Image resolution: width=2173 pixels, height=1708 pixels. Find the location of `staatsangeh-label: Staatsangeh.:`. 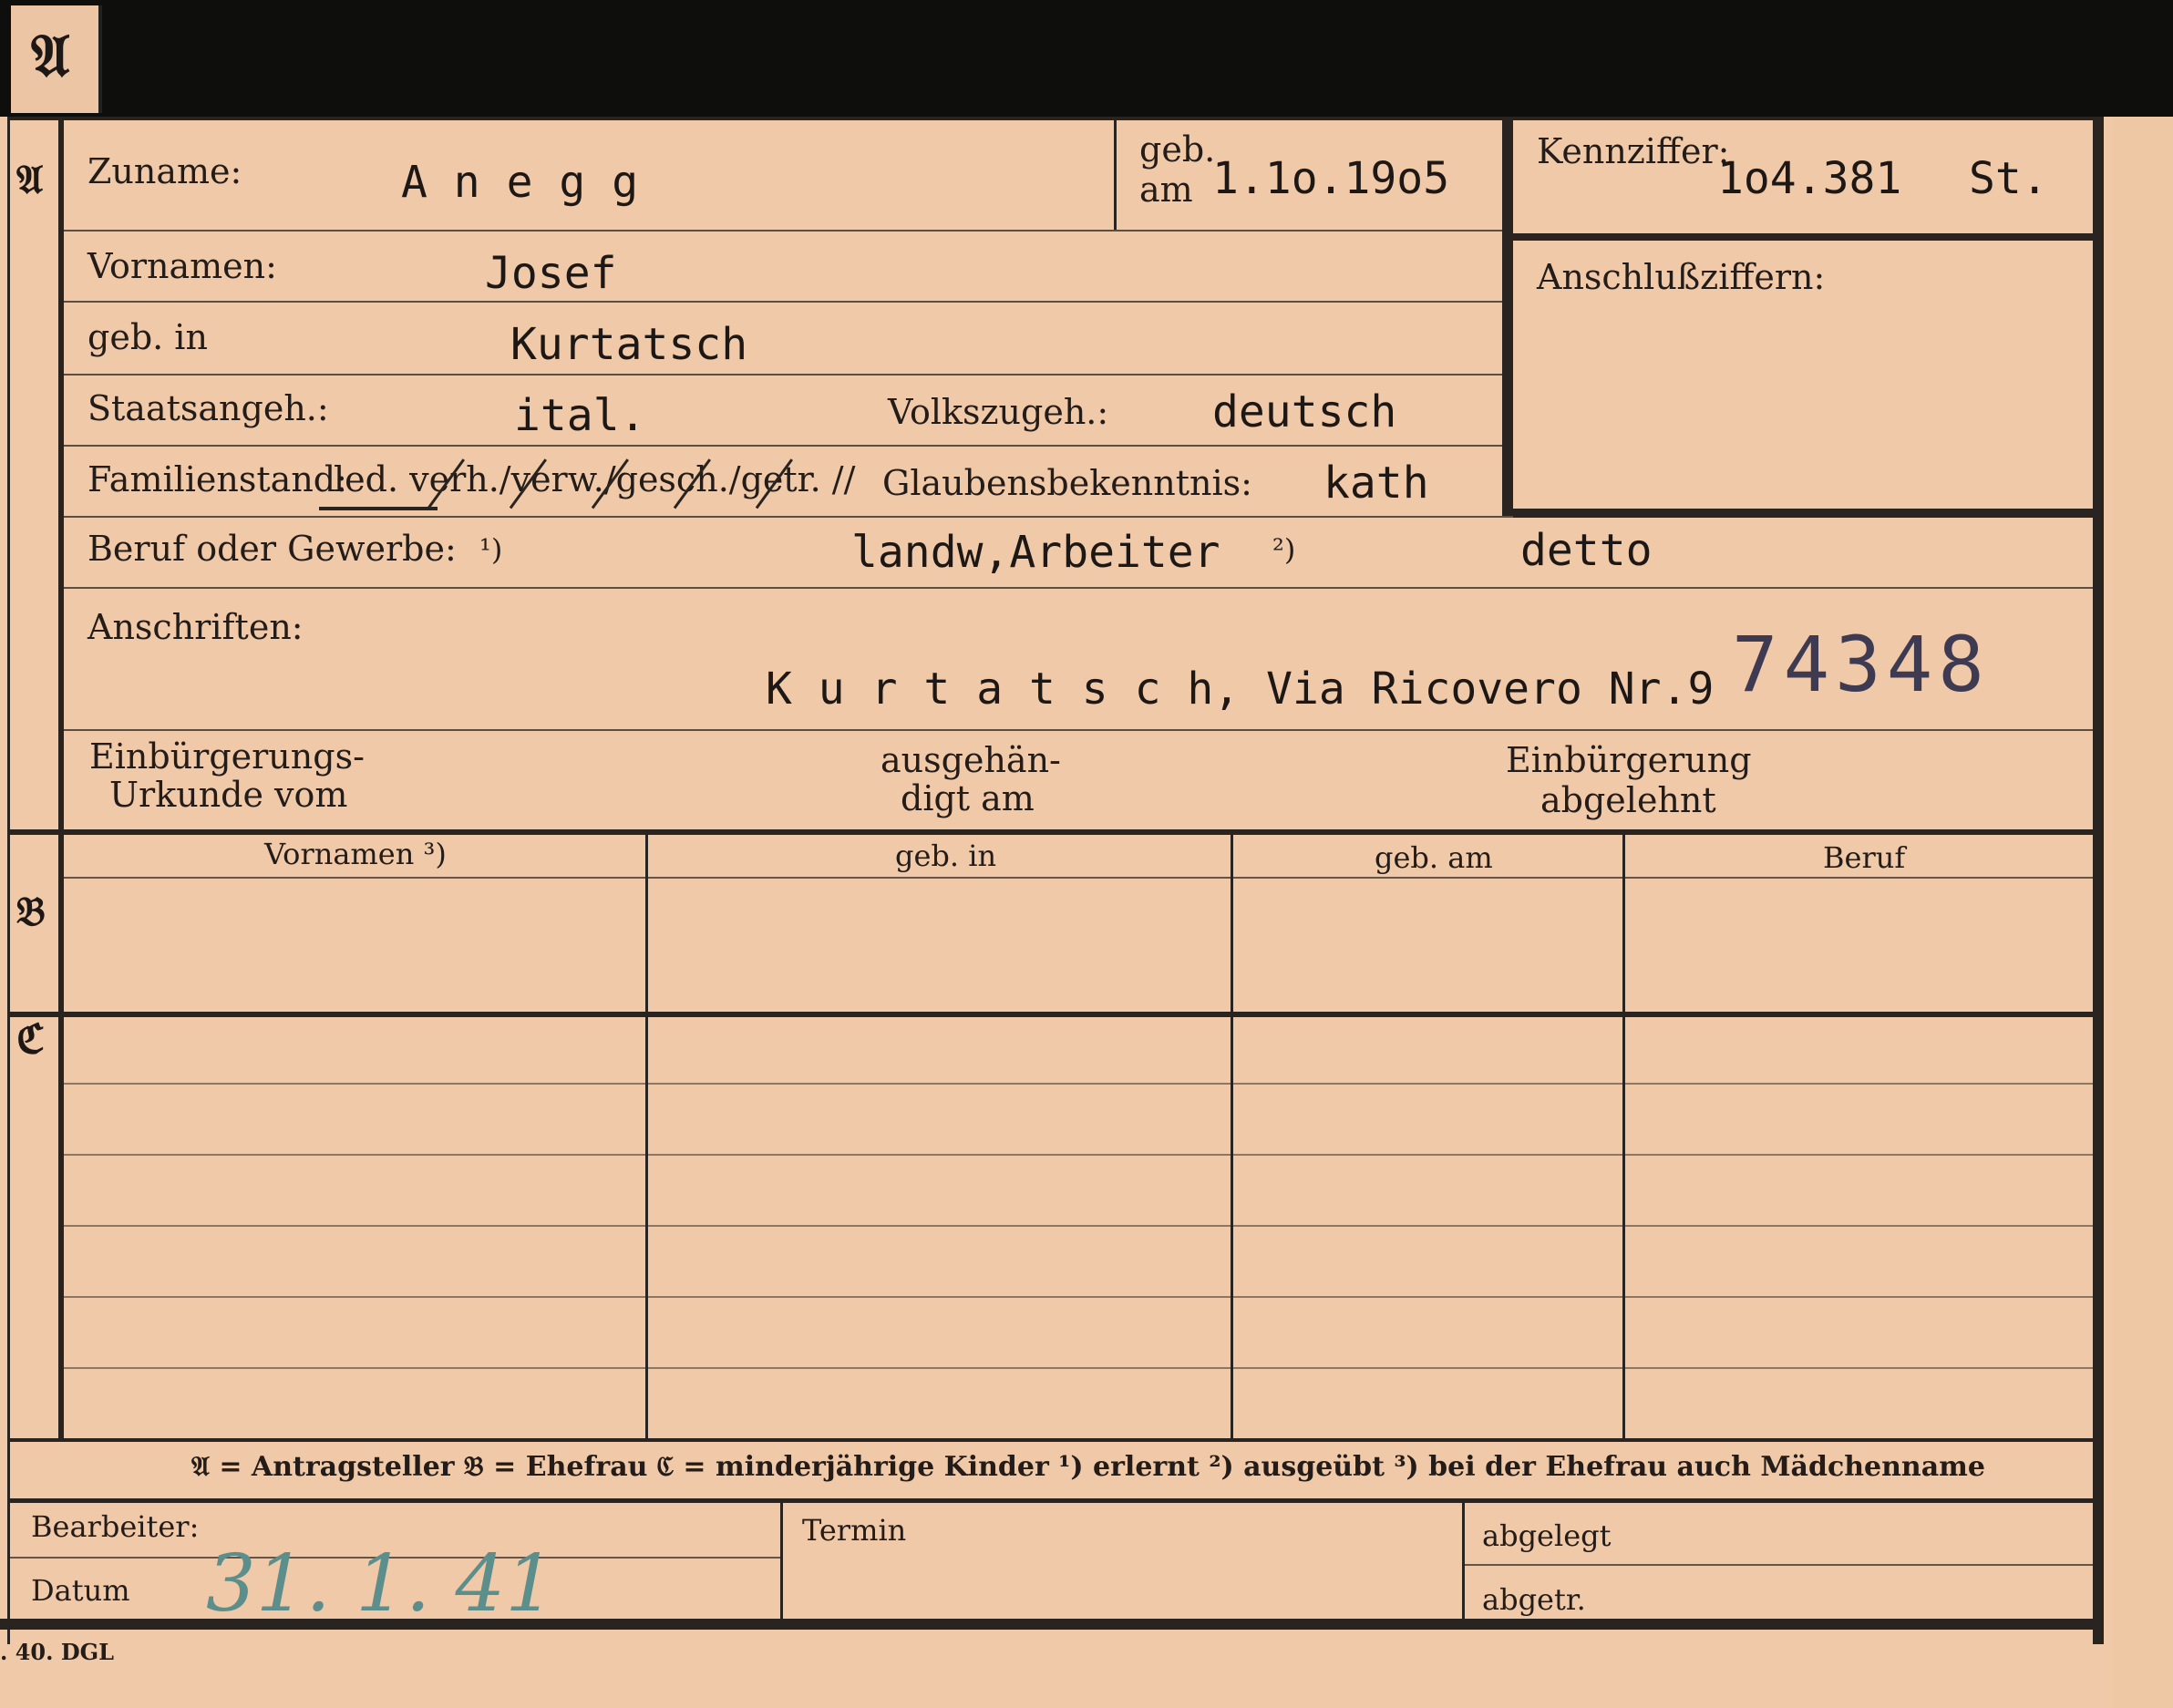

staatsangeh-label: Staatsangeh.: is located at coordinates (209, 408).